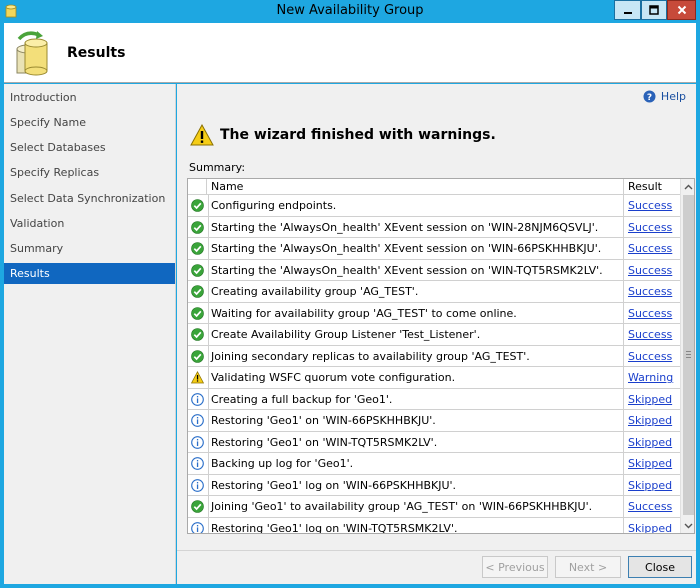 This screenshot has height=588, width=700. What do you see at coordinates (358, 135) in the screenshot?
I see `status-text: The wizard finished with warnings.` at bounding box center [358, 135].